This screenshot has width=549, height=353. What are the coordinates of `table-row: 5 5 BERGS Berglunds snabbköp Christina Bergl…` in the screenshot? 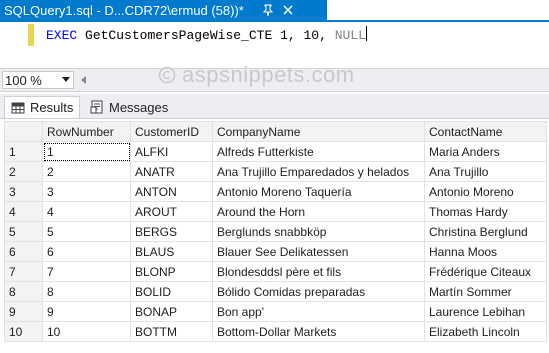 It's located at (275, 231).